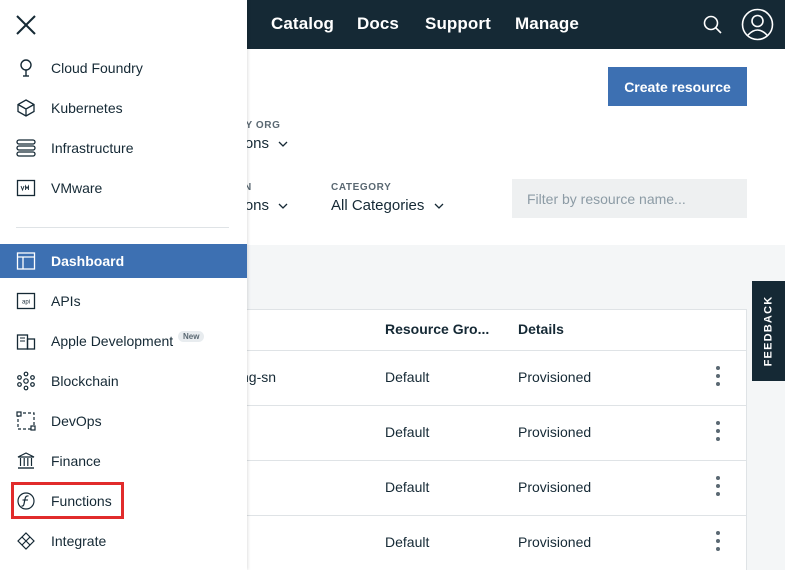 This screenshot has height=570, width=785. Describe the element at coordinates (97, 68) in the screenshot. I see `sidebar-item-label: Cloud Foundry` at that location.